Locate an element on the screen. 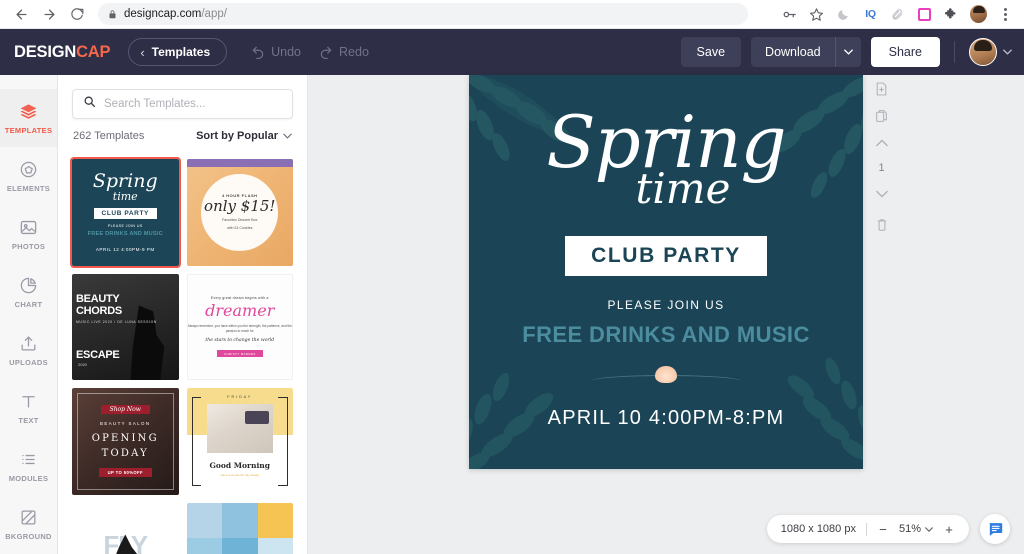 The image size is (1024, 554). download-button: Download is located at coordinates (793, 52).